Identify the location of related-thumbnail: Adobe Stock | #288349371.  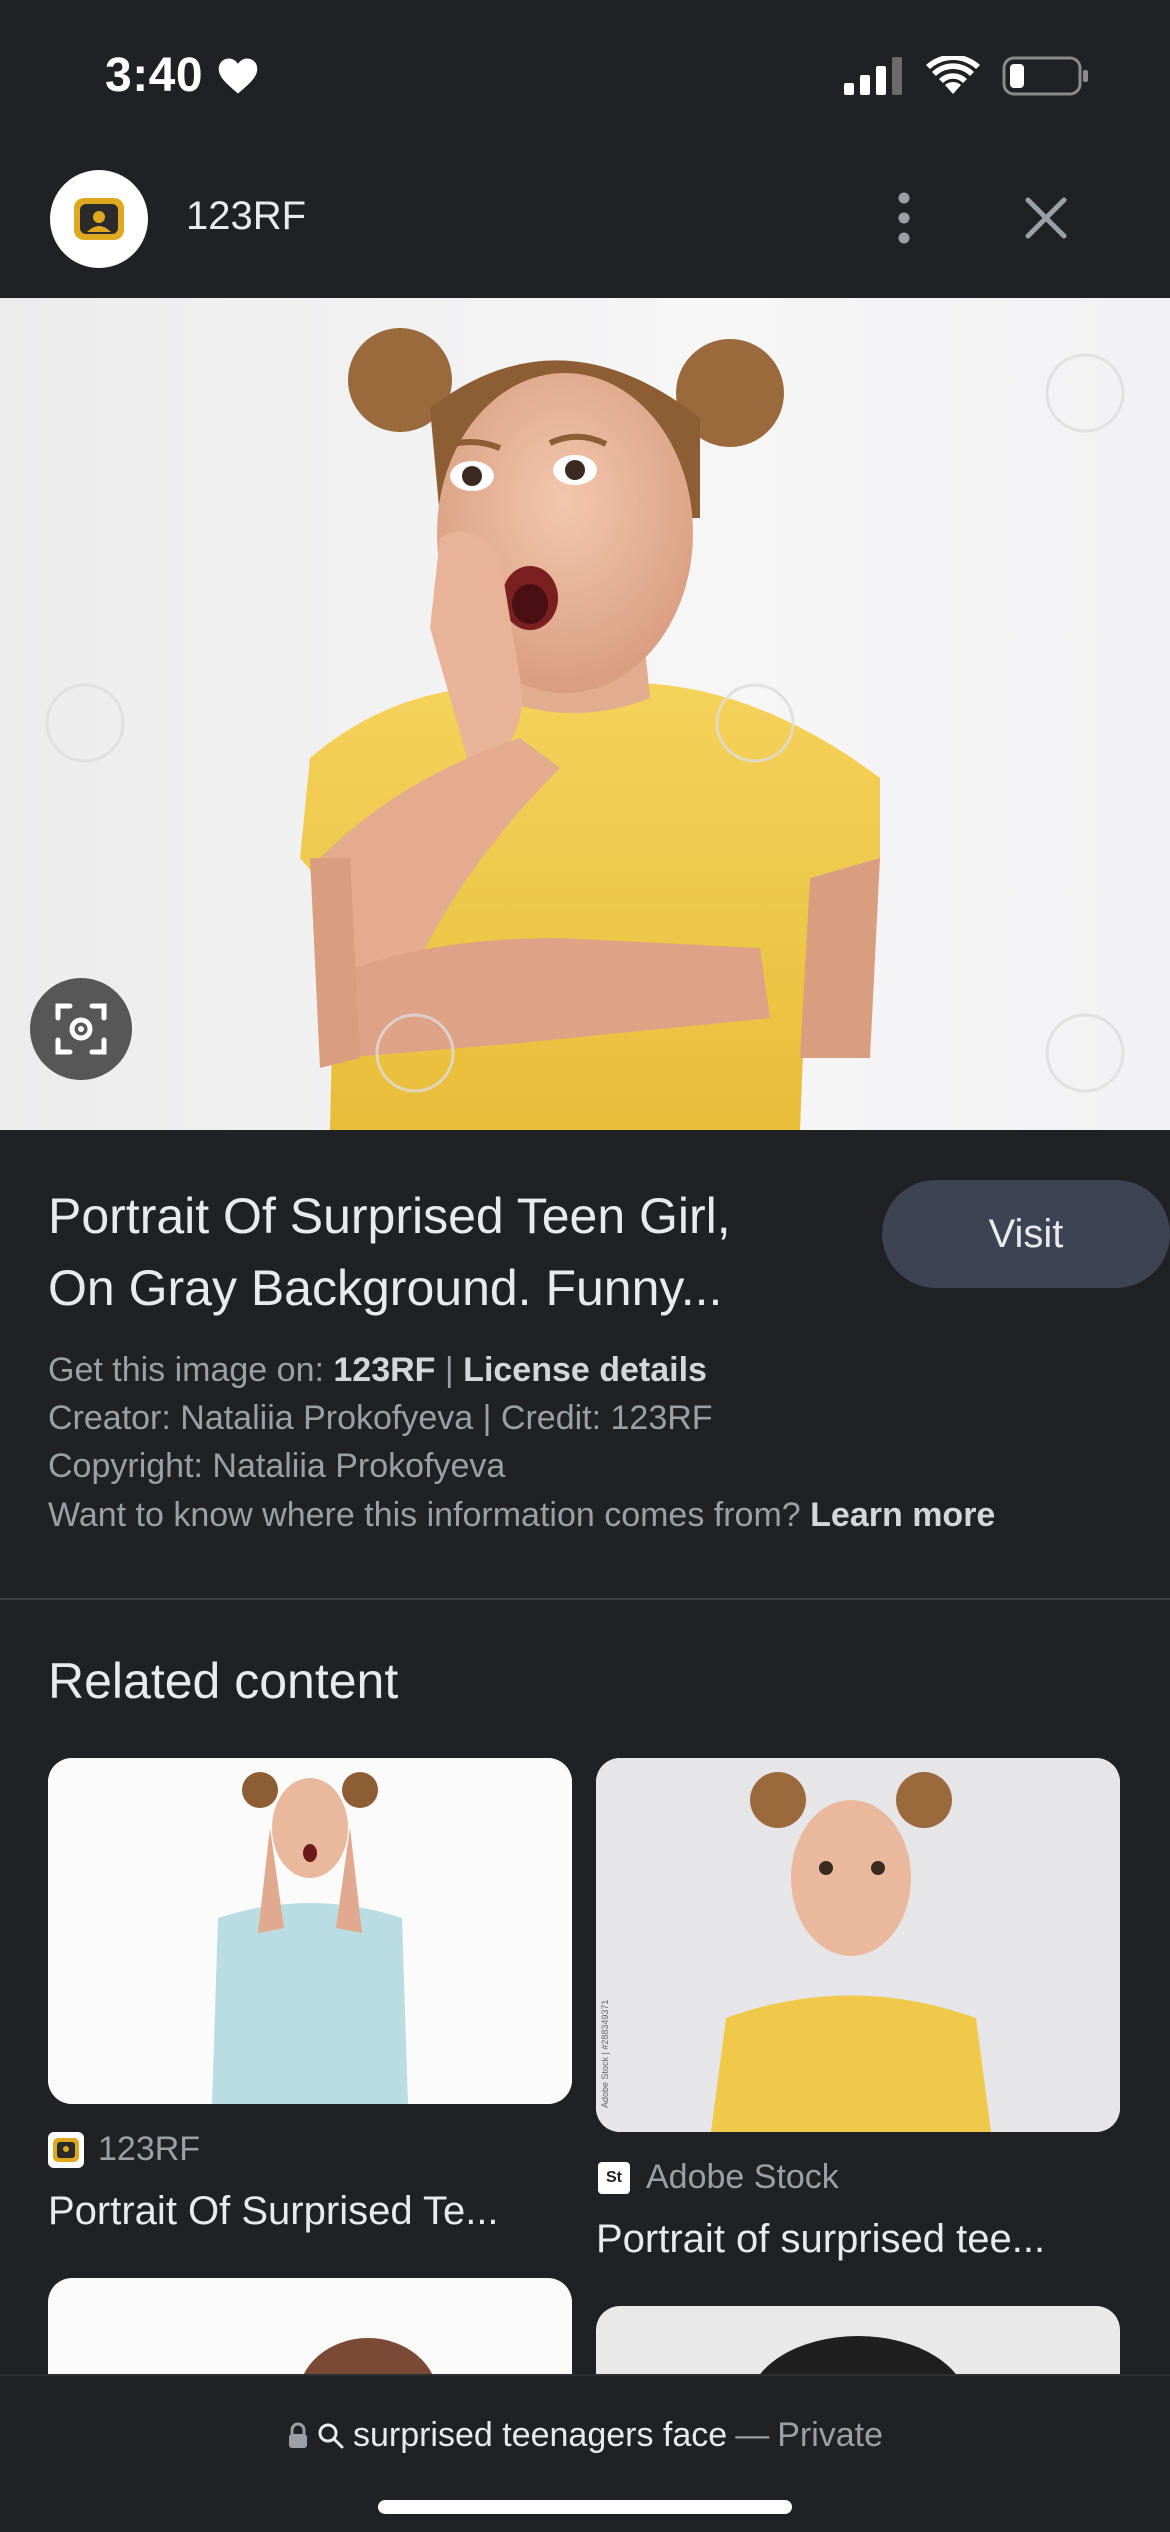
(858, 1945).